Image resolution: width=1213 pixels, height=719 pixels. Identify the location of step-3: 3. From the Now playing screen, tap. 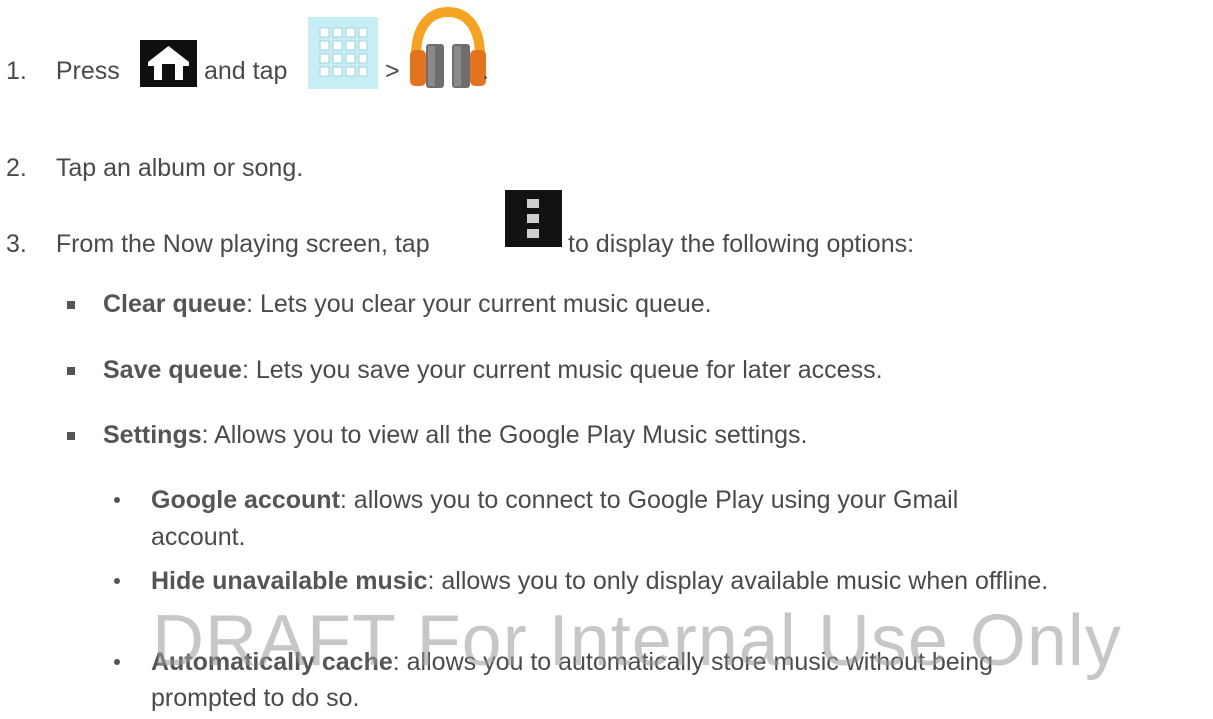
(218, 244).